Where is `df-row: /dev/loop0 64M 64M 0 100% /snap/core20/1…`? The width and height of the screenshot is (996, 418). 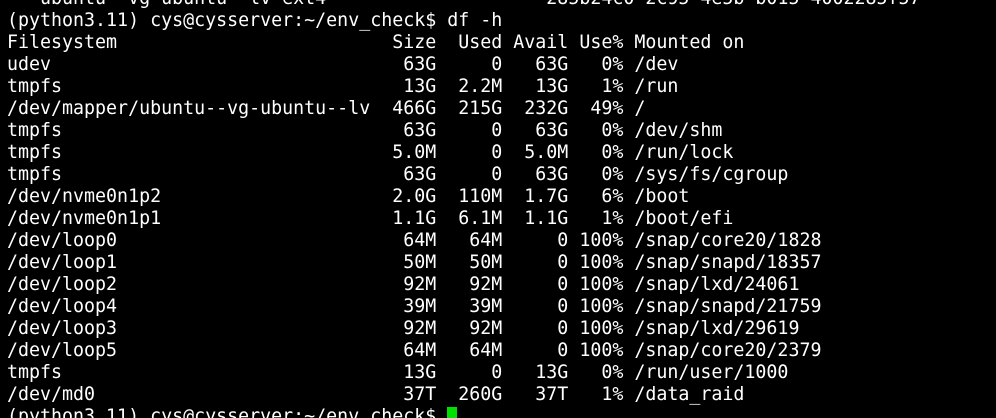
df-row: /dev/loop0 64M 64M 0 100% /snap/core20/1… is located at coordinates (414, 240).